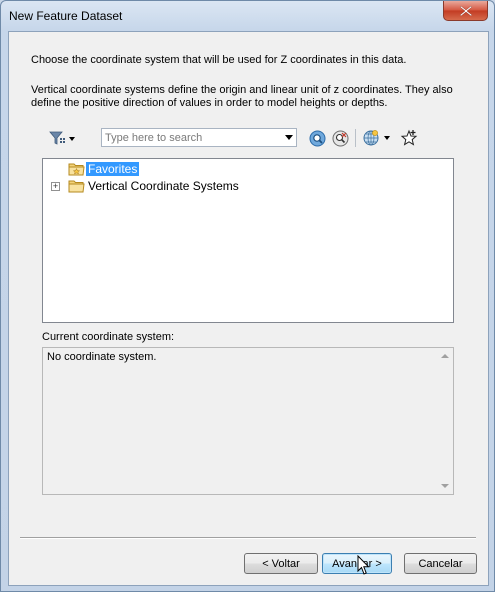 This screenshot has width=495, height=592. I want to click on back-button: < Voltar, so click(281, 563).